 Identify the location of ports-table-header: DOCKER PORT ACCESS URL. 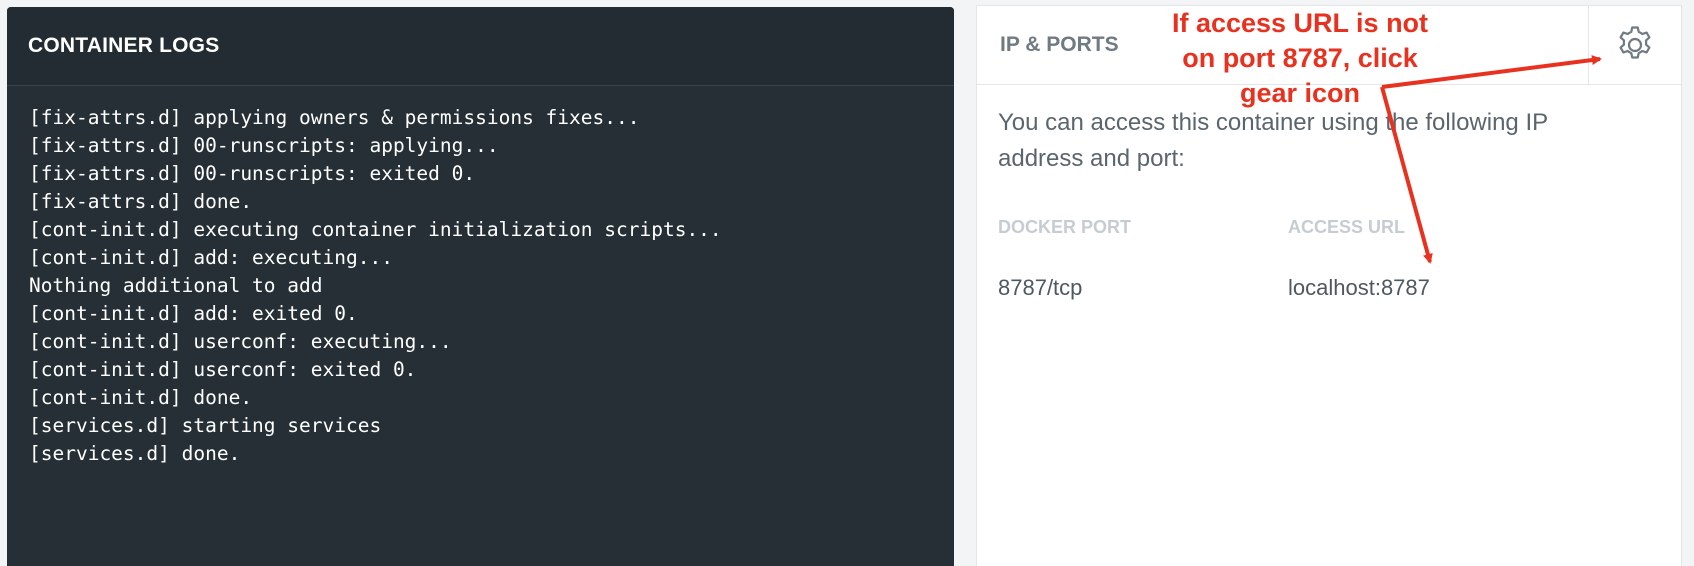
(1329, 229).